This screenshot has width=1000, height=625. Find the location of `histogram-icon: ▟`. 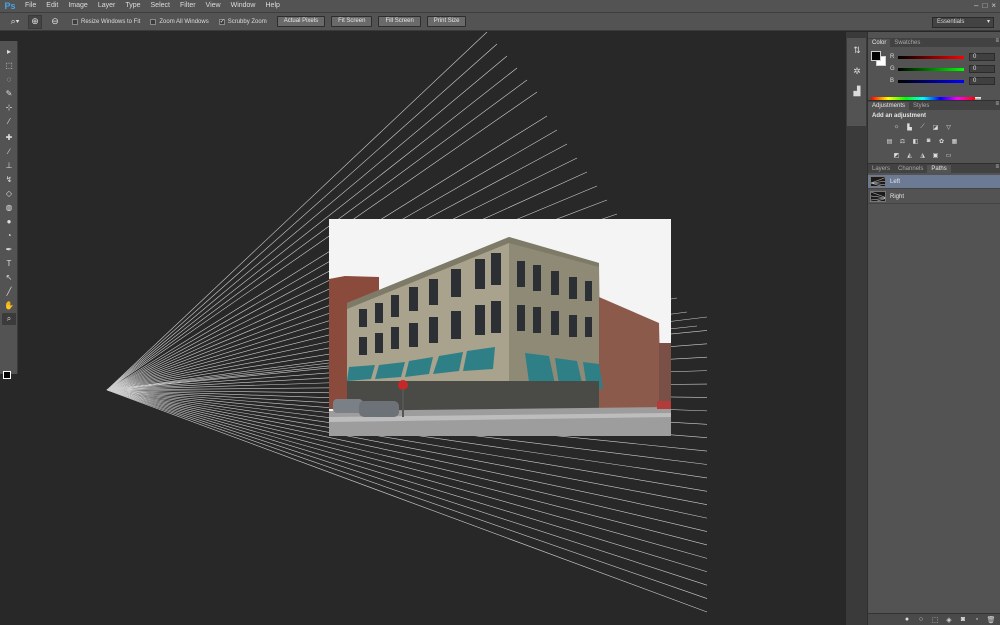

histogram-icon: ▟ is located at coordinates (857, 91).